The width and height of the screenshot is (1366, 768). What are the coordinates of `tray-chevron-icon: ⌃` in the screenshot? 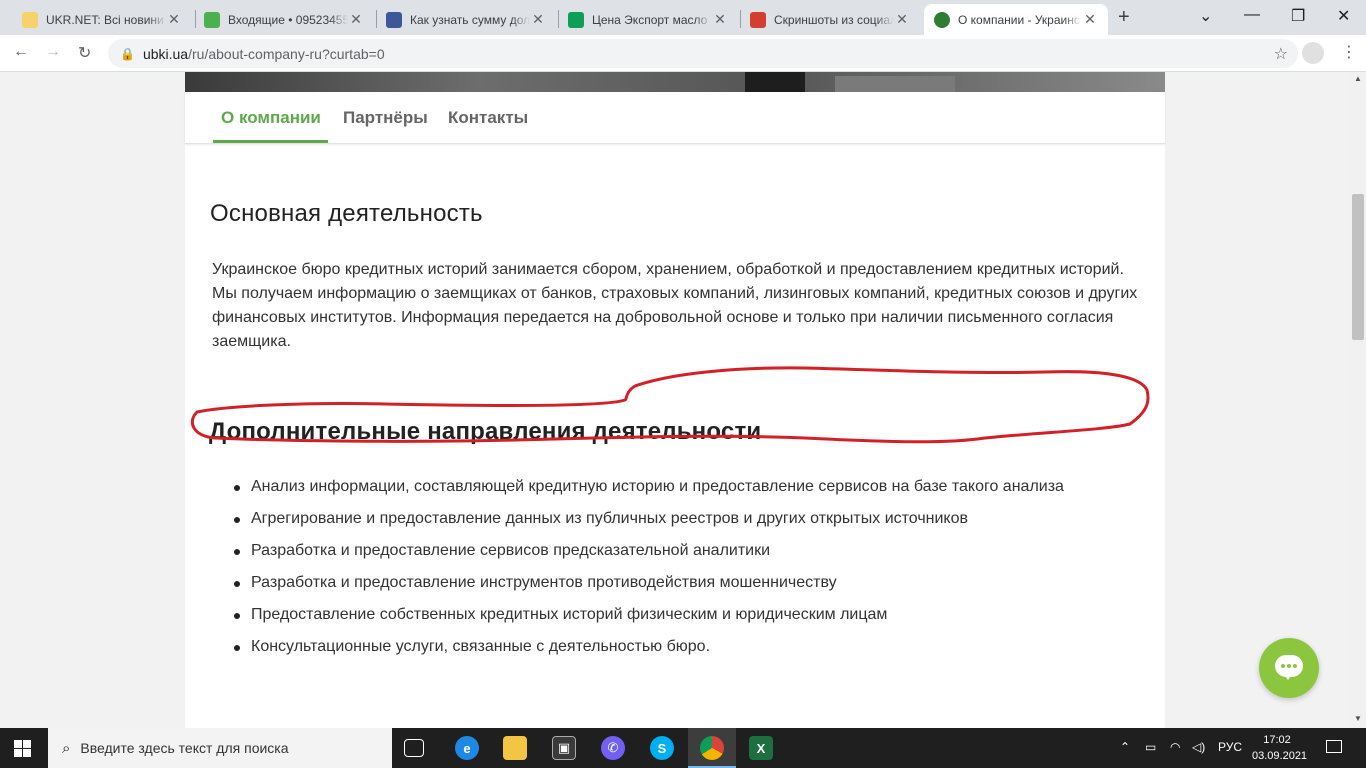 It's located at (1125, 747).